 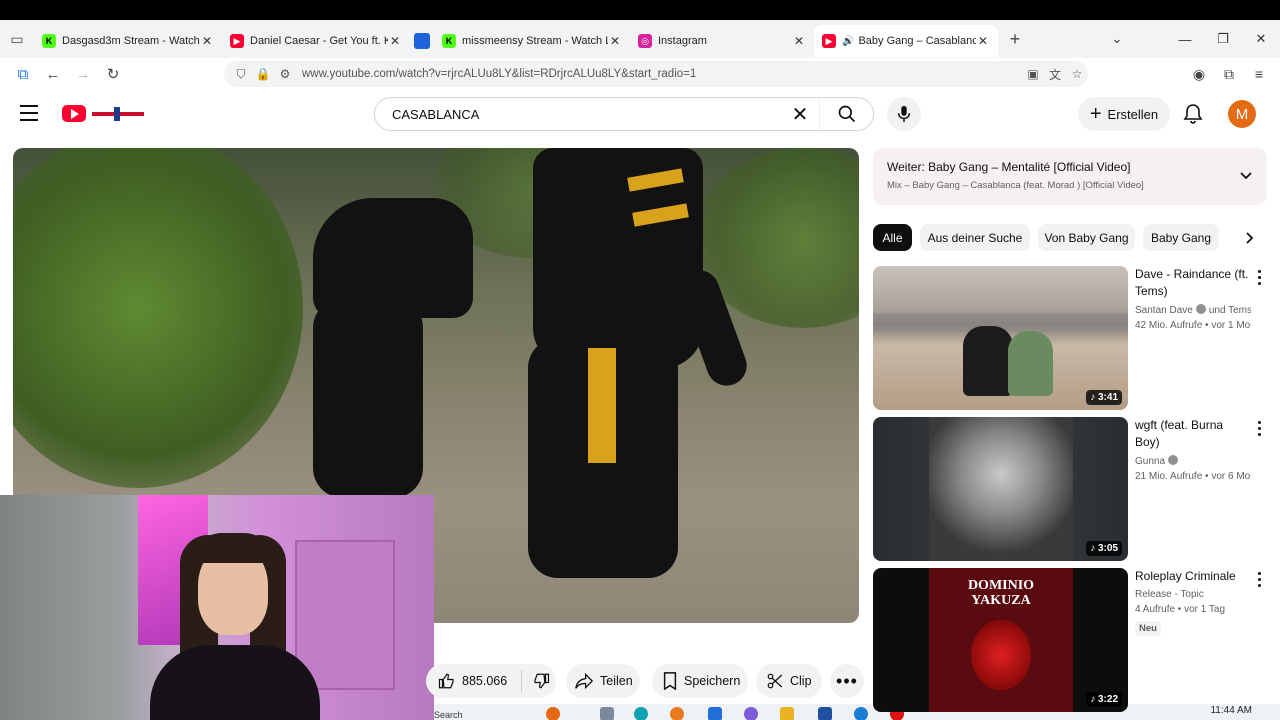 I want to click on like-count: 885.066, so click(x=485, y=681).